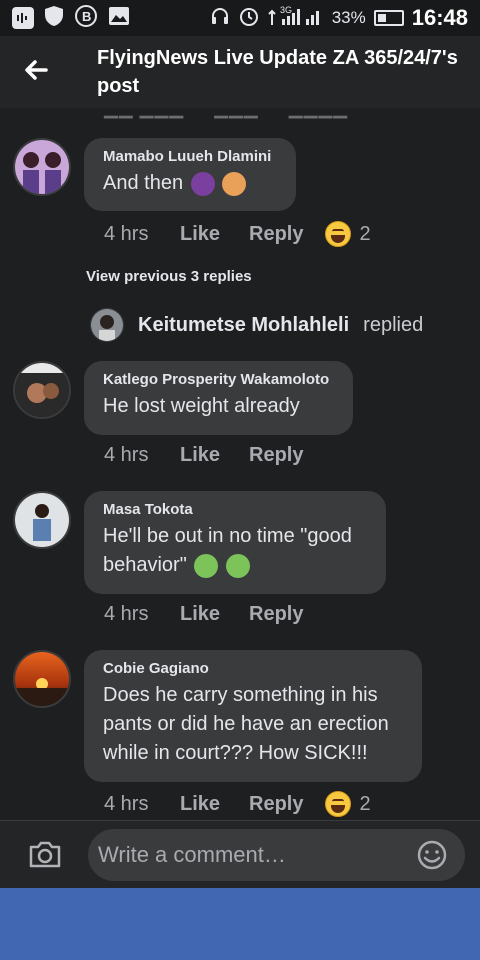 The height and width of the screenshot is (960, 480). What do you see at coordinates (276, 855) in the screenshot?
I see `comment-input` at bounding box center [276, 855].